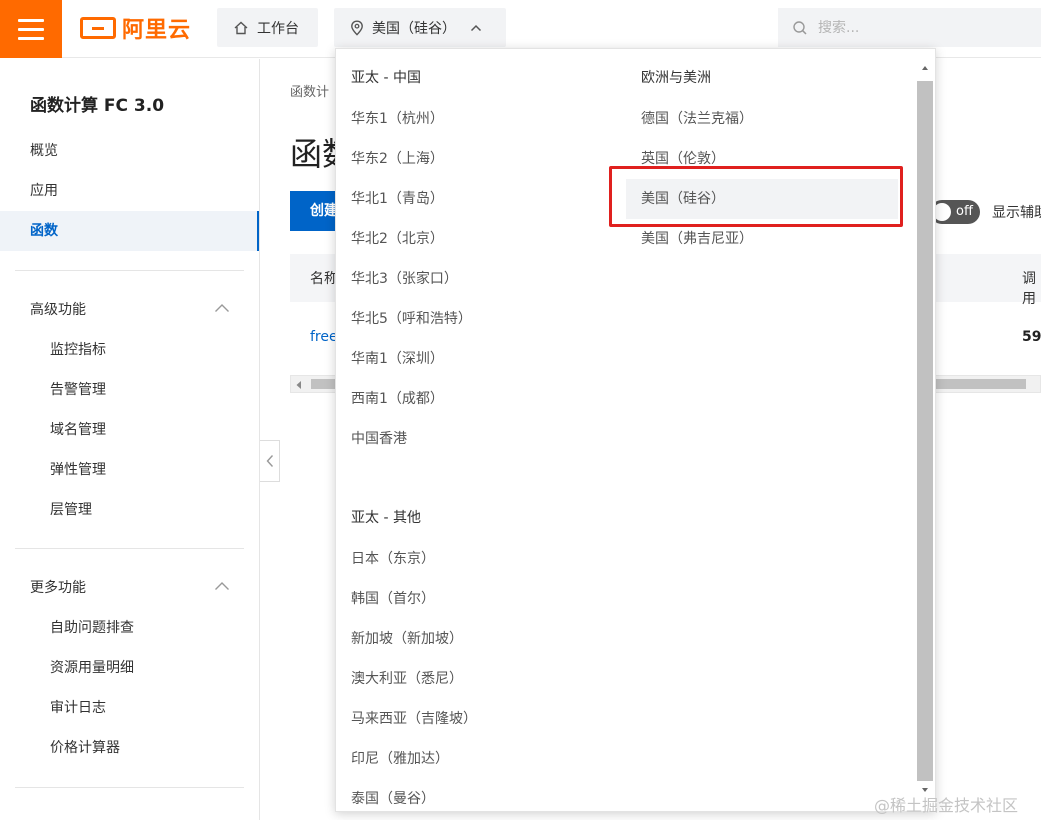 The image size is (1041, 820). I want to click on scrollbar-thumb, so click(925, 431).